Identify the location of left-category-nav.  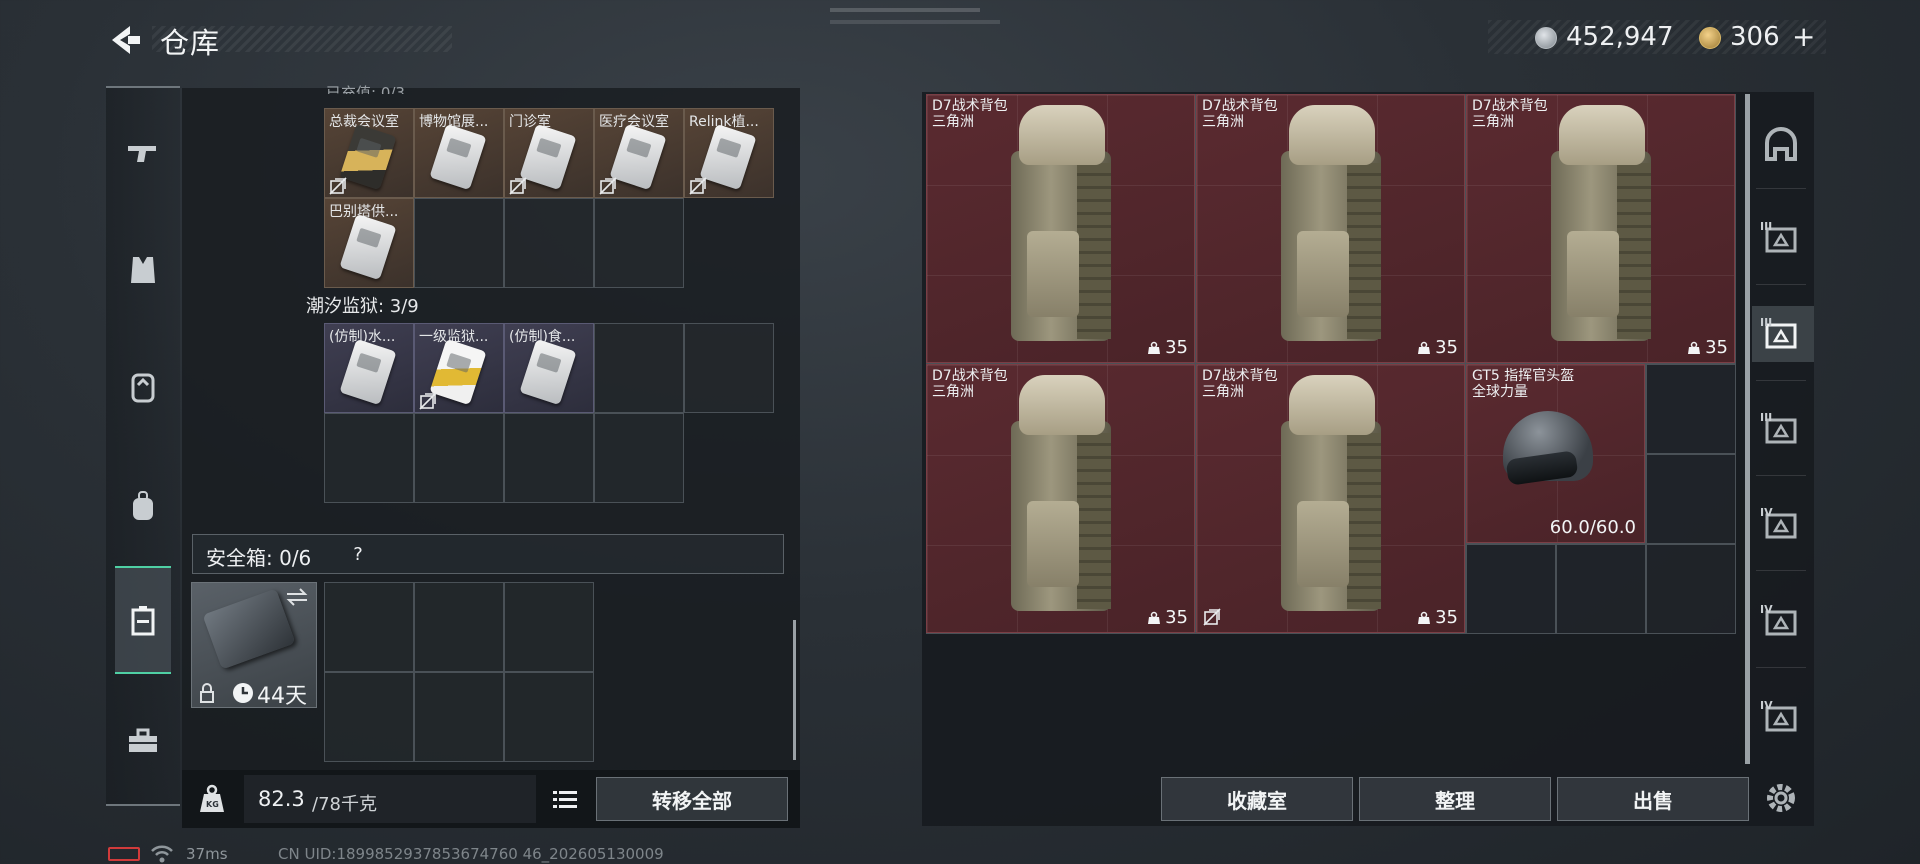
(143, 446).